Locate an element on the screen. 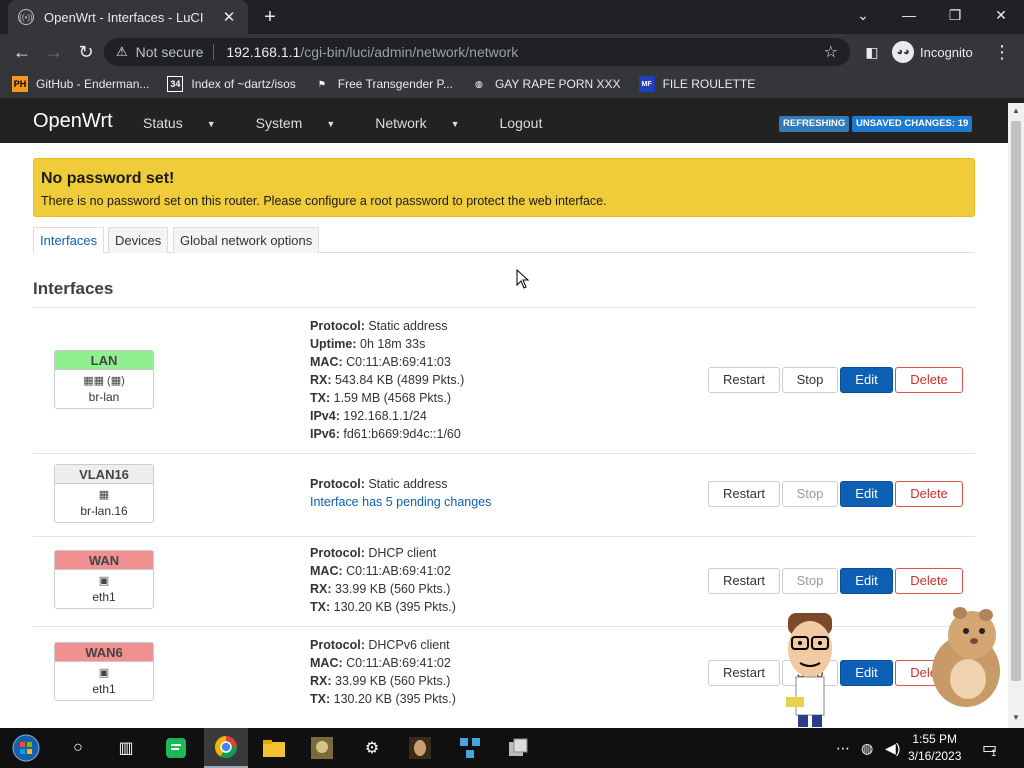 This screenshot has height=768, width=1024. reload-icon: ↻ is located at coordinates (86, 52).